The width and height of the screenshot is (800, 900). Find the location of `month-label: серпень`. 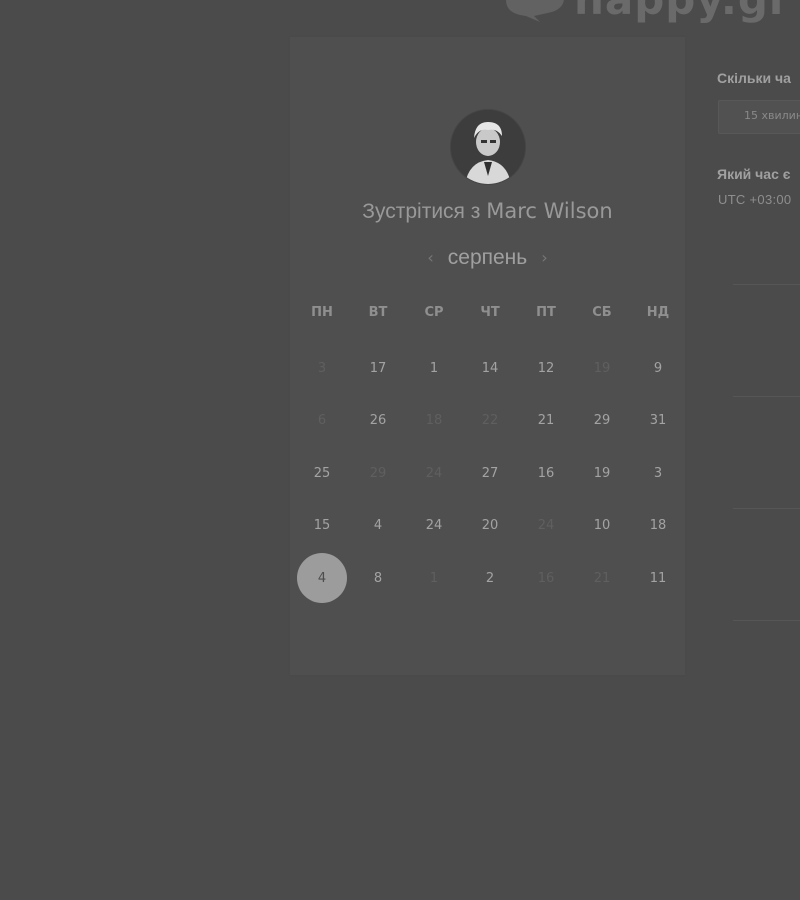

month-label: серпень is located at coordinates (487, 257).